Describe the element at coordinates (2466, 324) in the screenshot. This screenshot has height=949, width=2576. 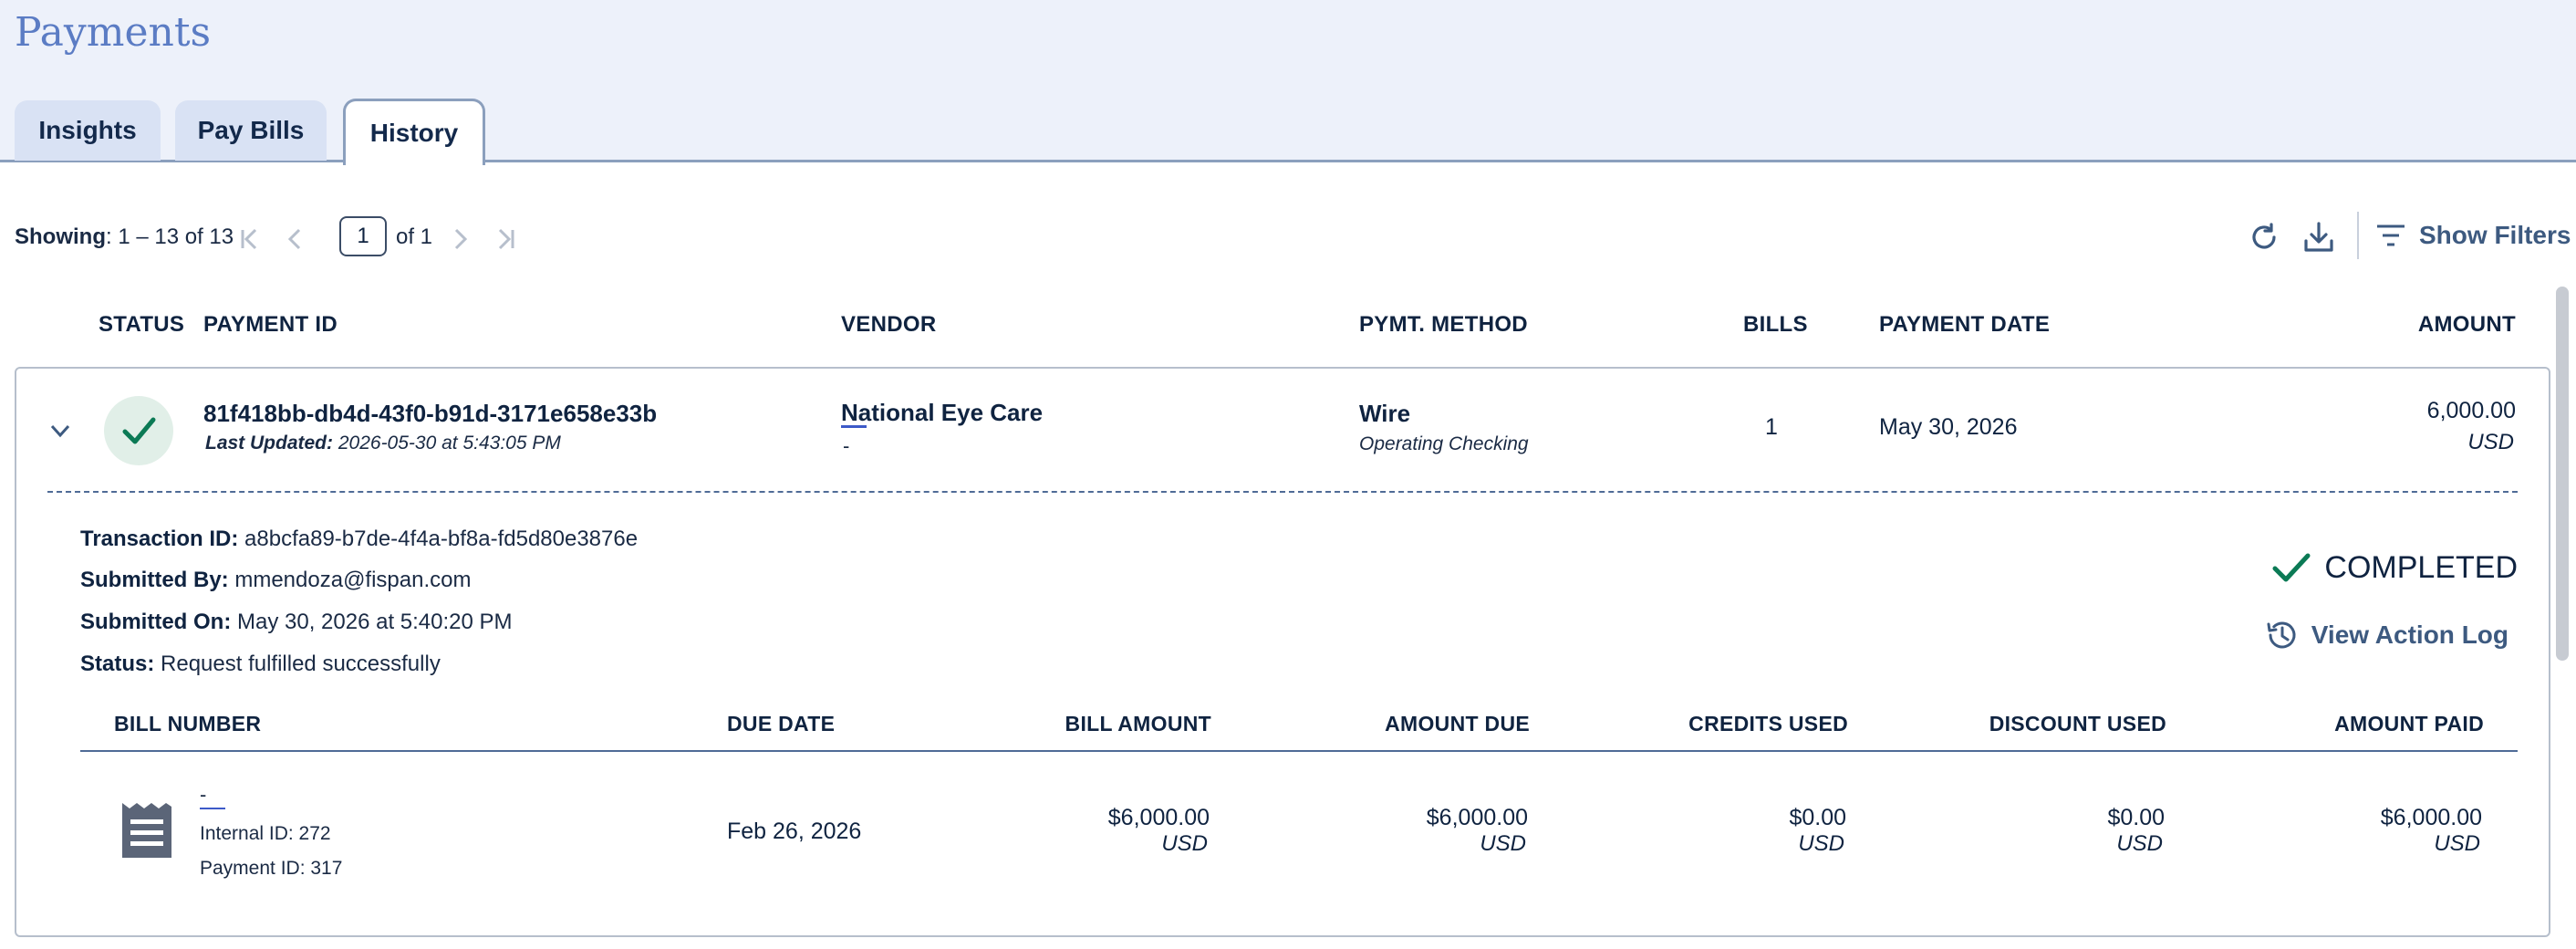
I see `column-amount: AMOUNT` at that location.